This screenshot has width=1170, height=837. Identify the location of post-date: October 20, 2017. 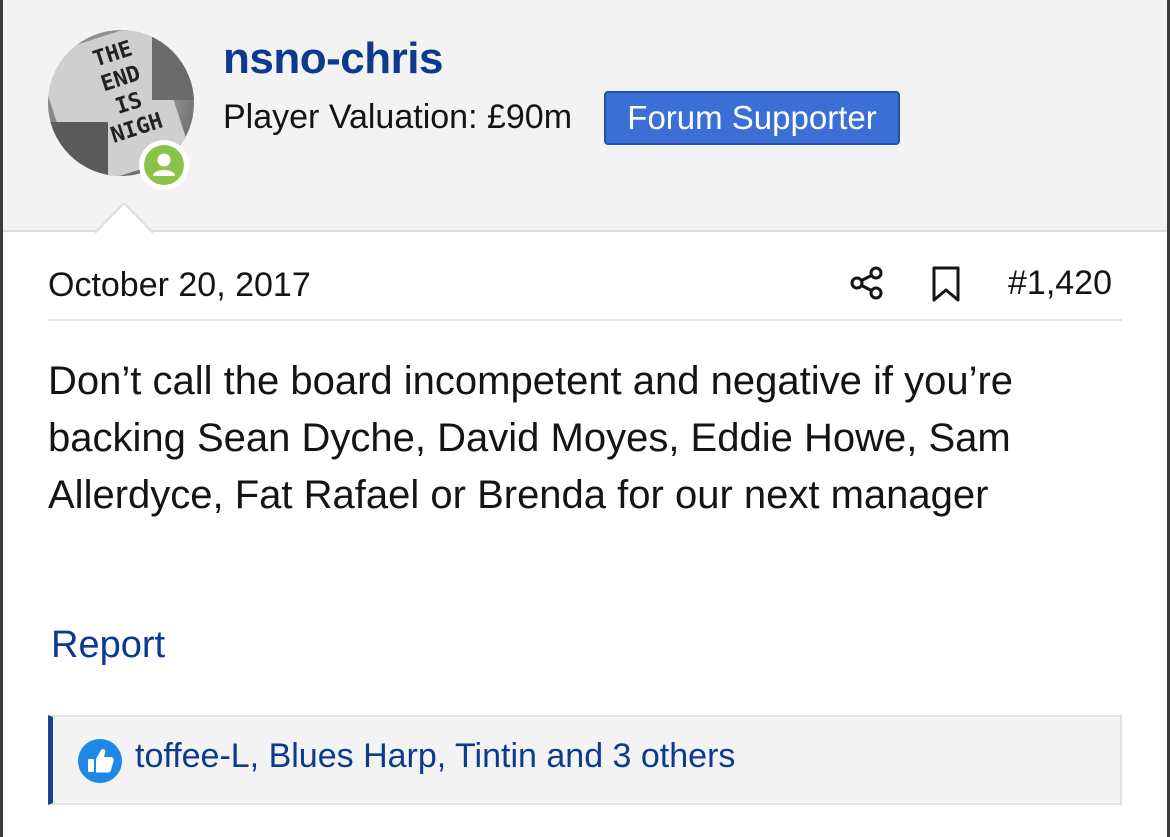
(179, 285).